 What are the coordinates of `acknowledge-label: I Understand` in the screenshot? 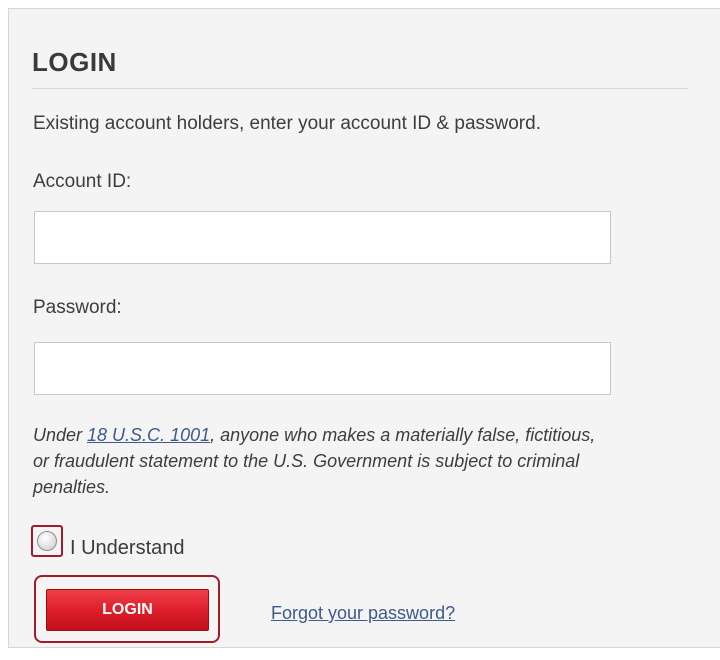 It's located at (127, 548).